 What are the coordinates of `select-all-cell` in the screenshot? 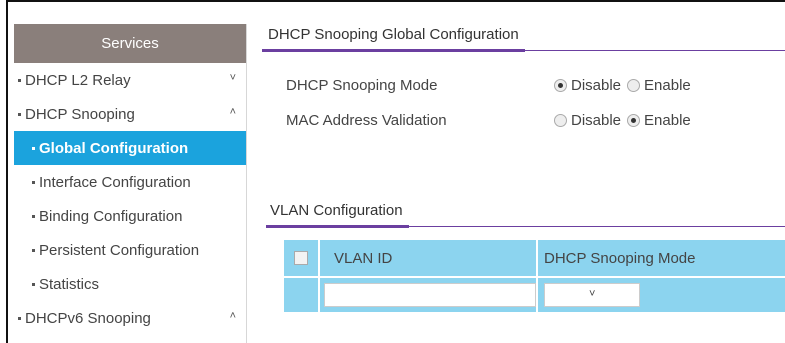 It's located at (301, 258).